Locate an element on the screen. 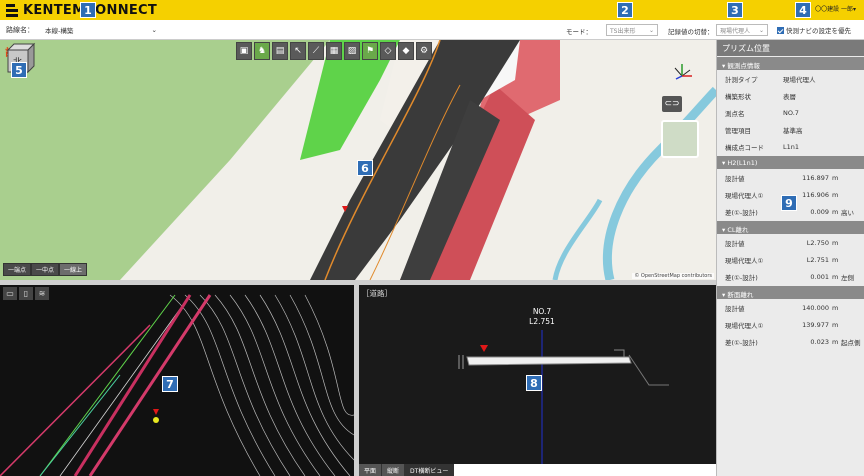  image-icon: ▨ is located at coordinates (352, 51).